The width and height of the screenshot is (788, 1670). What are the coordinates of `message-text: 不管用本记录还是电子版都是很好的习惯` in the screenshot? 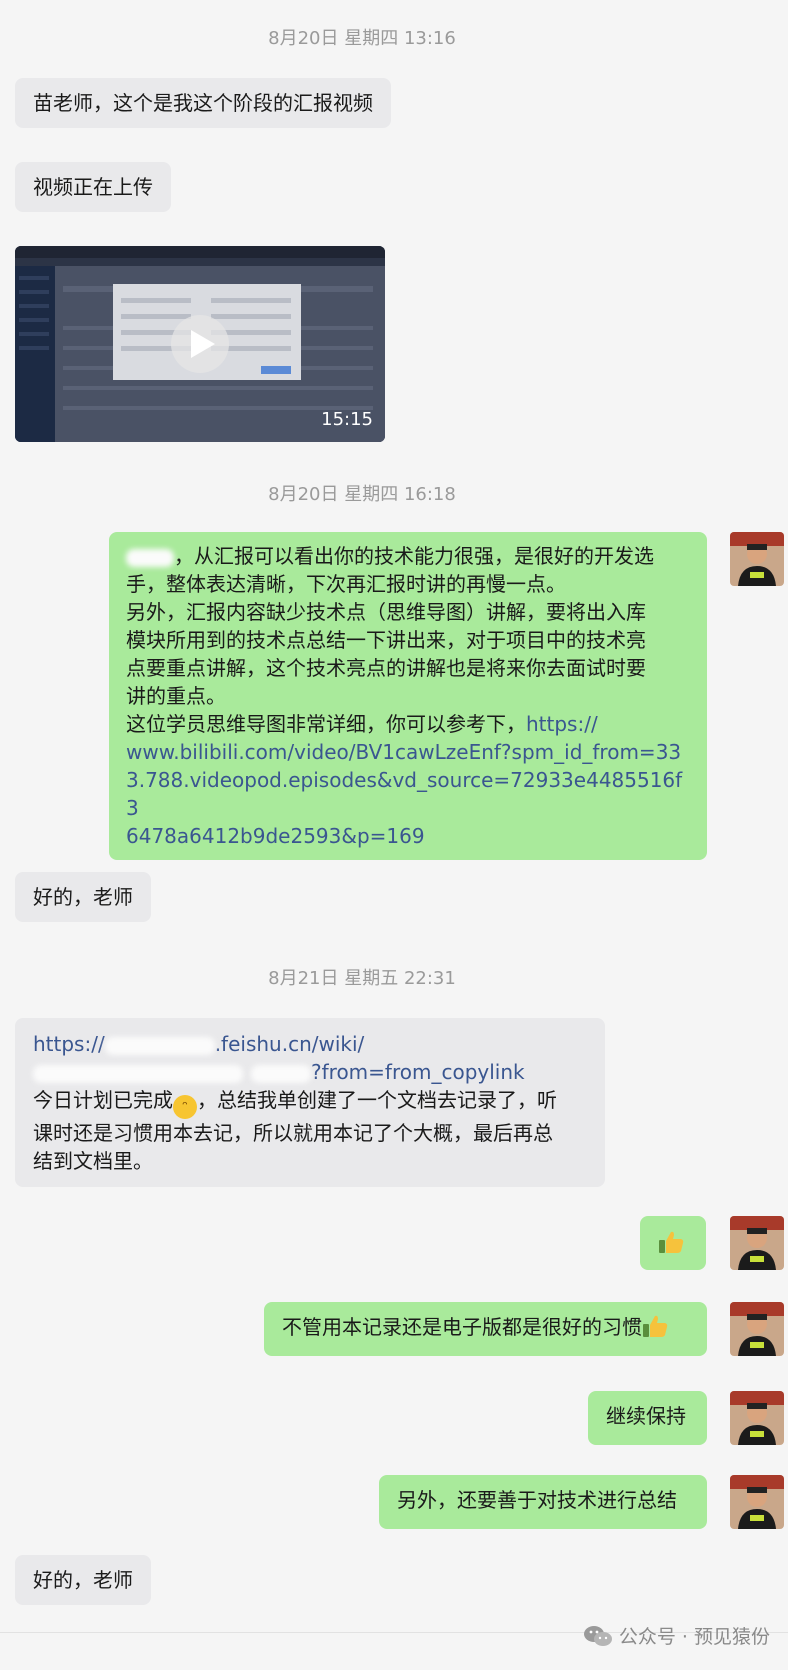 It's located at (462, 1327).